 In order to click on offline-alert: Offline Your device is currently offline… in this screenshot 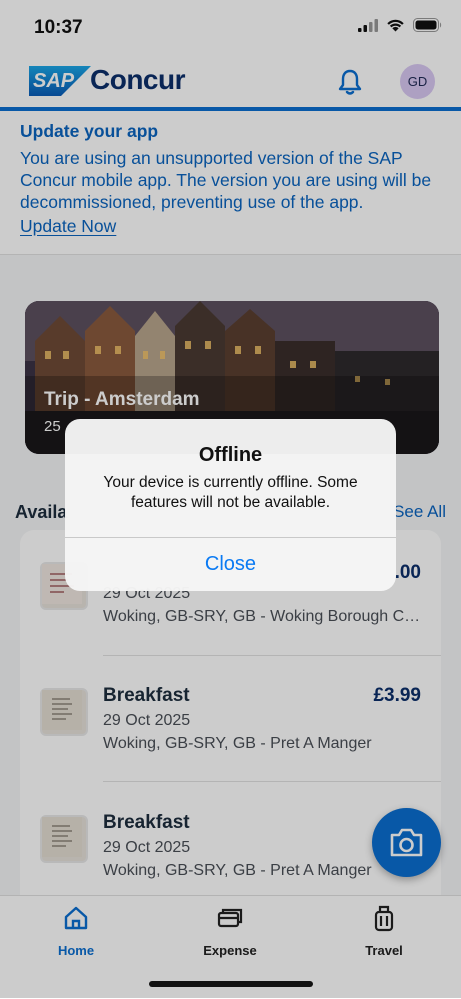, I will do `click(230, 505)`.